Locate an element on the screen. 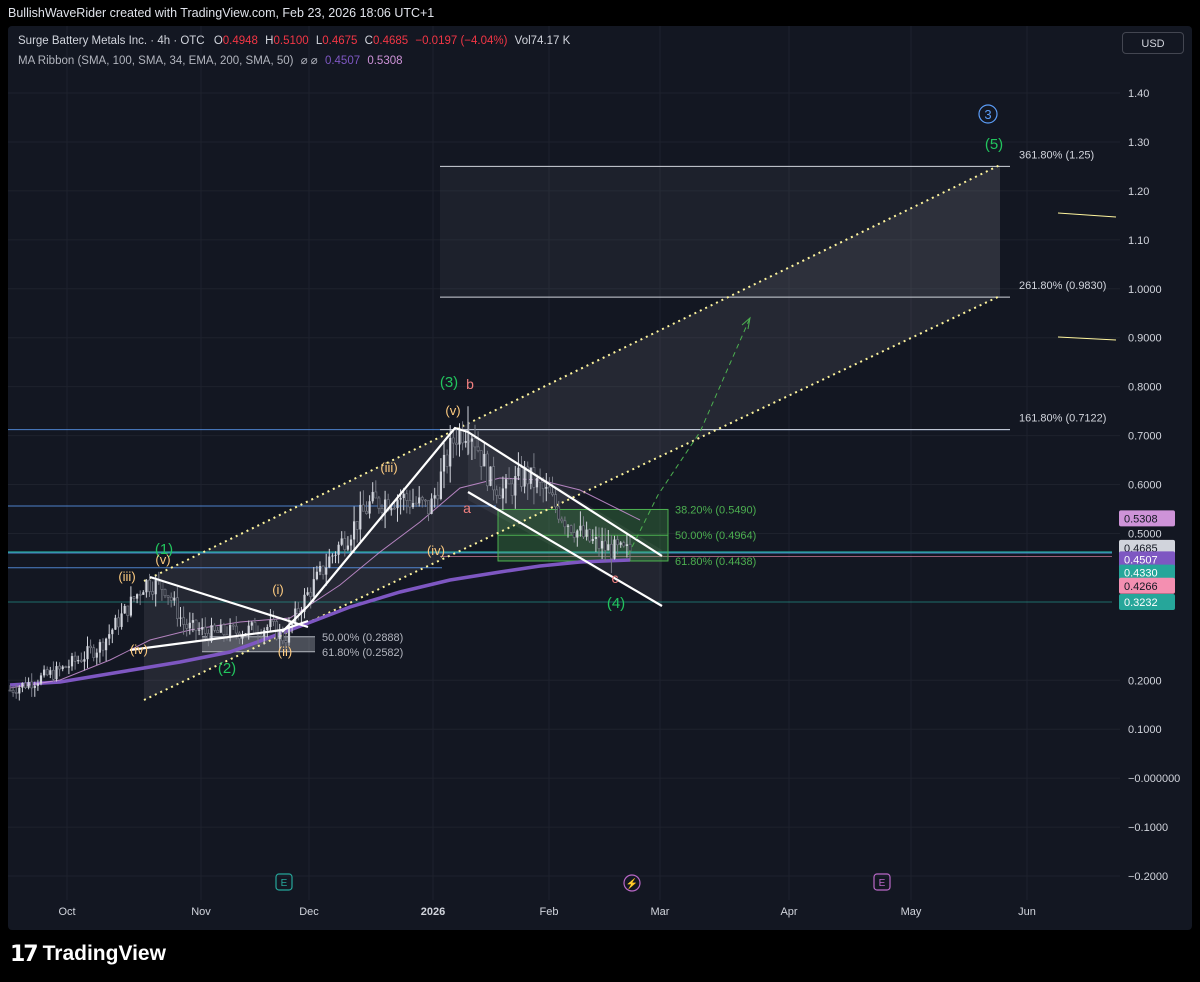 The width and height of the screenshot is (1200, 982). low-value: 0.4675 is located at coordinates (340, 41).